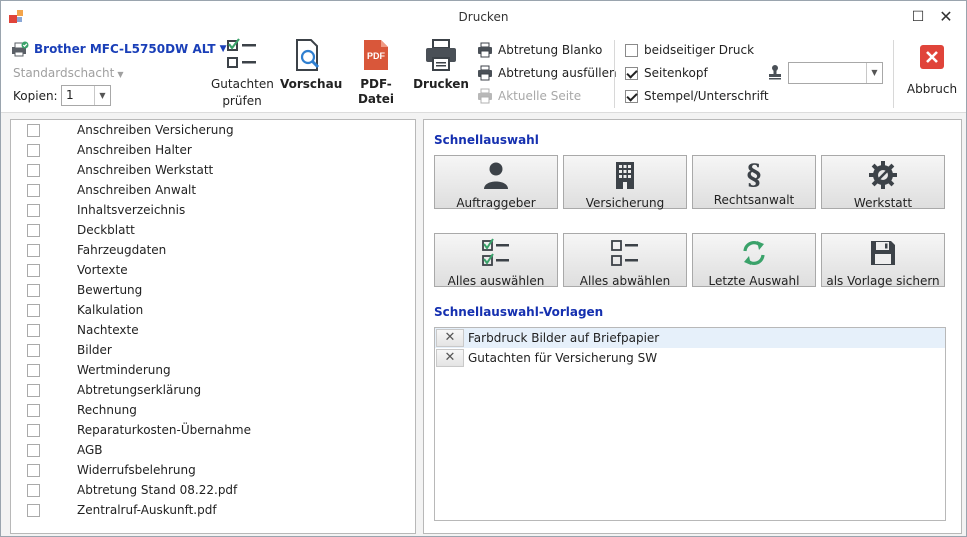 The image size is (967, 537). Describe the element at coordinates (775, 72) in the screenshot. I see `stamp-icon` at that location.